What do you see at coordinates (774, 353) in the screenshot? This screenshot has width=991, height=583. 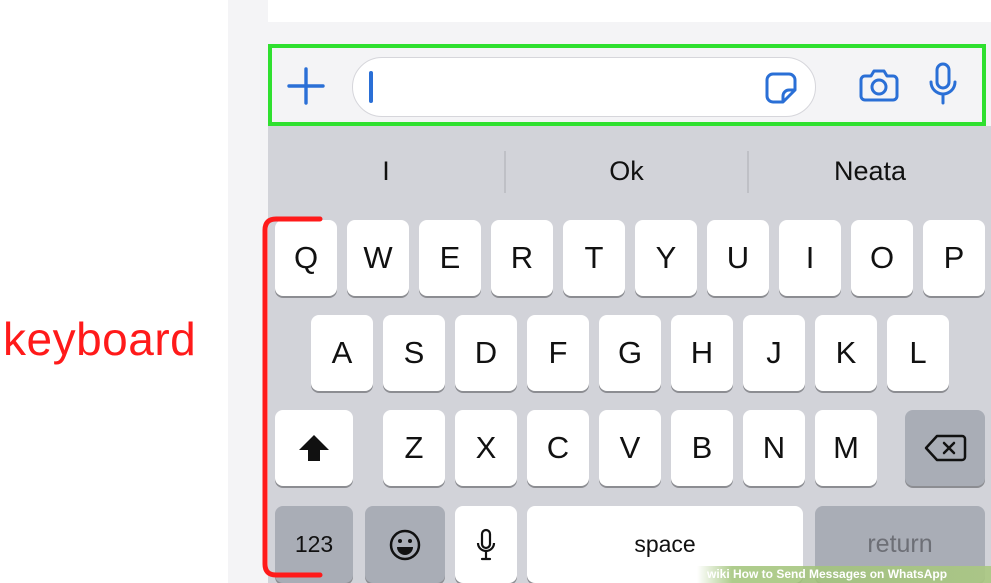 I see `key-j: J` at bounding box center [774, 353].